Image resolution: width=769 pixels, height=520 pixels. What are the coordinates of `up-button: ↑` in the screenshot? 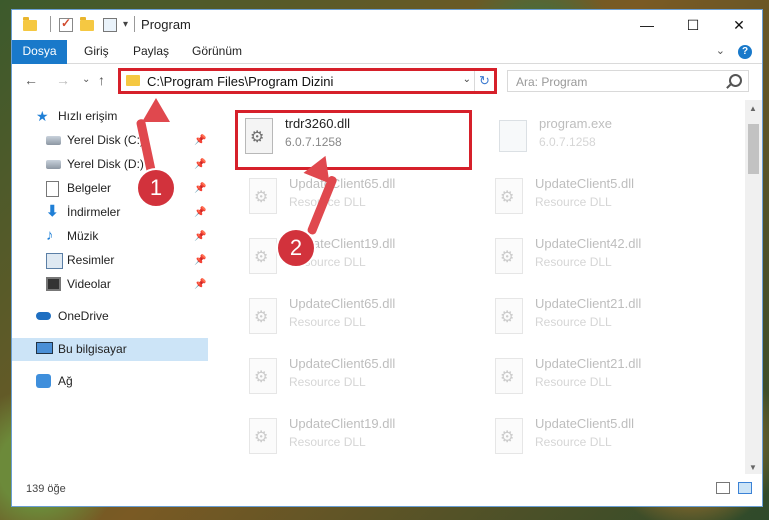 It's located at (101, 80).